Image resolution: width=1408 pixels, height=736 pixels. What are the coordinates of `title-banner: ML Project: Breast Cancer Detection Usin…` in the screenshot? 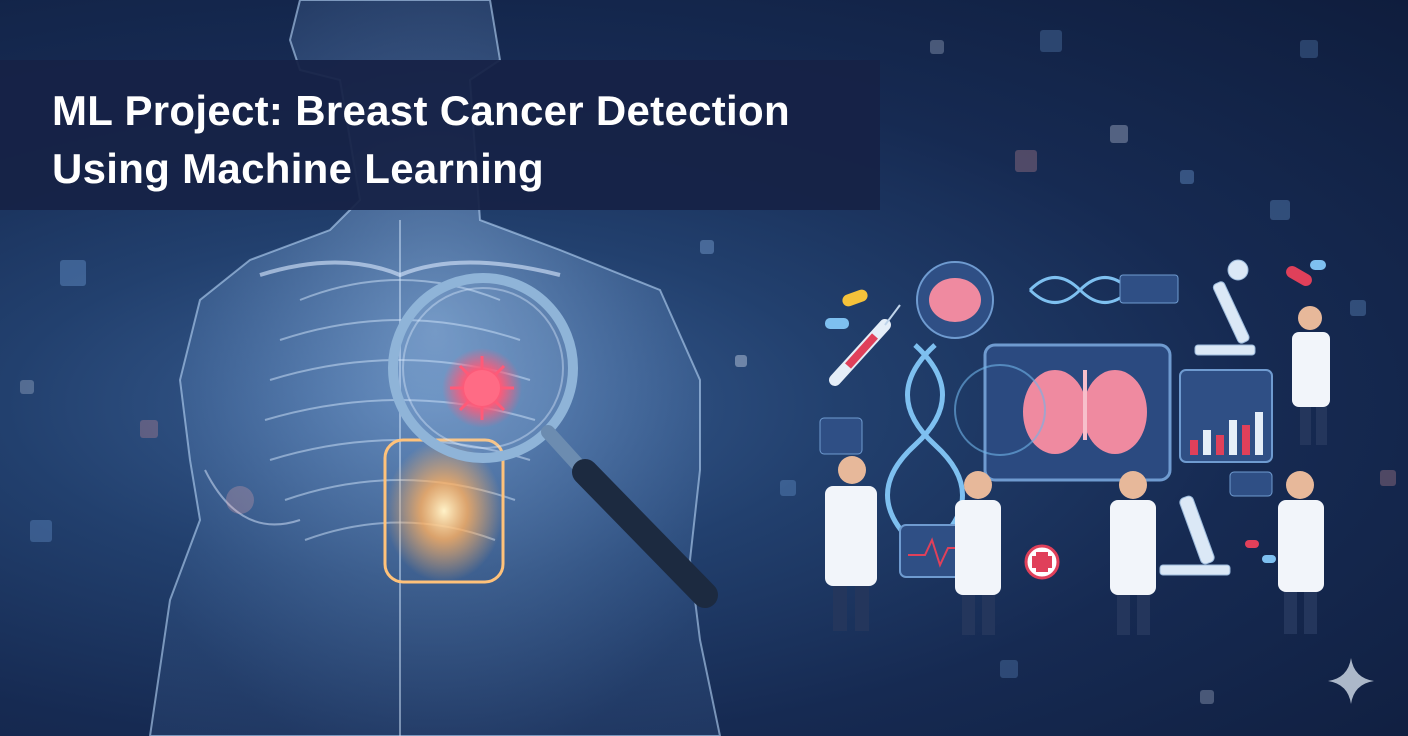 It's located at (440, 135).